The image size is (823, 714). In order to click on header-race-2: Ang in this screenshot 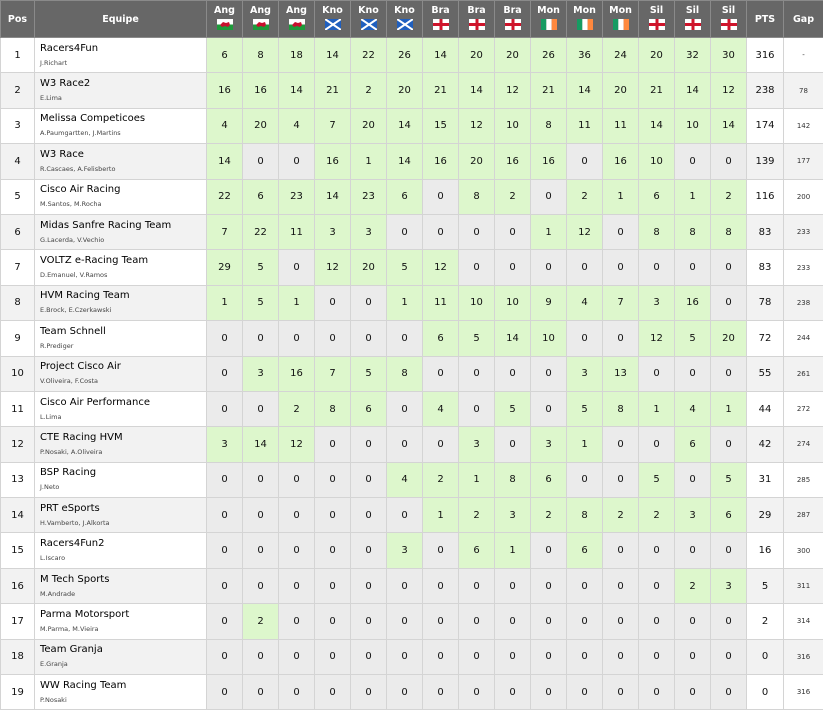, I will do `click(260, 19)`.